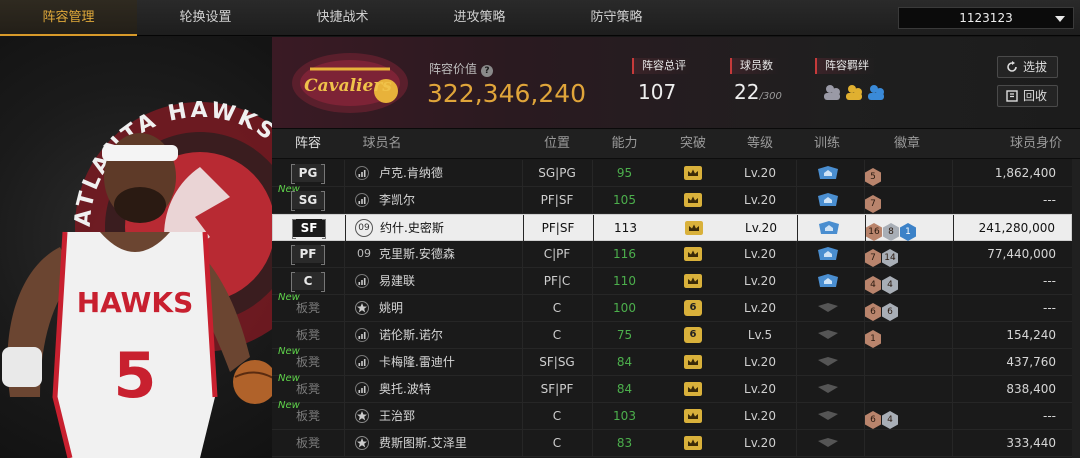 The width and height of the screenshot is (1080, 458). I want to click on player-name: 易建联, so click(397, 281).